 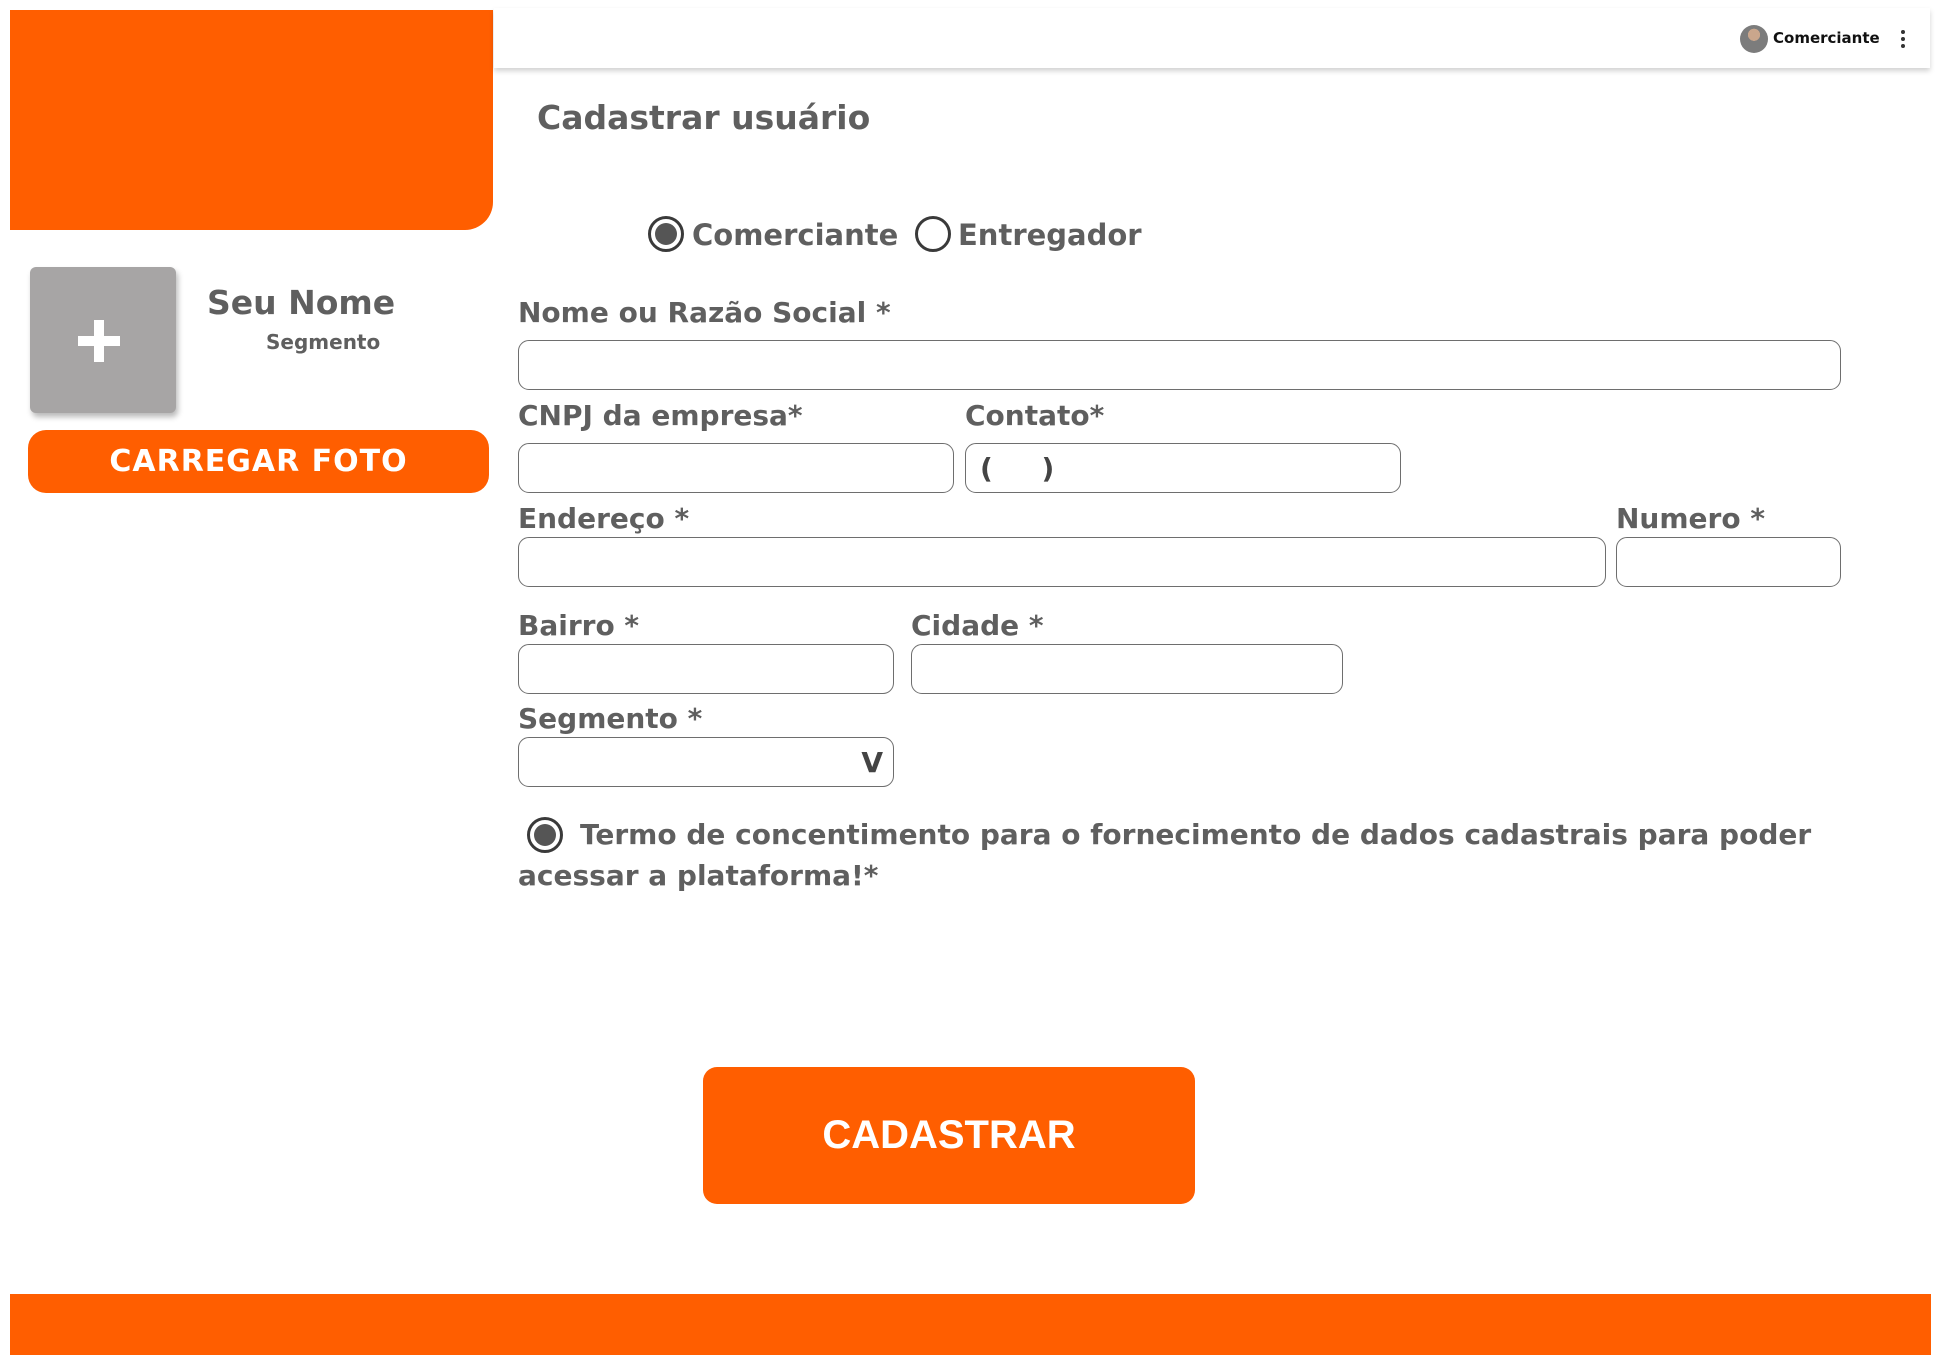 What do you see at coordinates (1212, 38) in the screenshot?
I see `top-bar` at bounding box center [1212, 38].